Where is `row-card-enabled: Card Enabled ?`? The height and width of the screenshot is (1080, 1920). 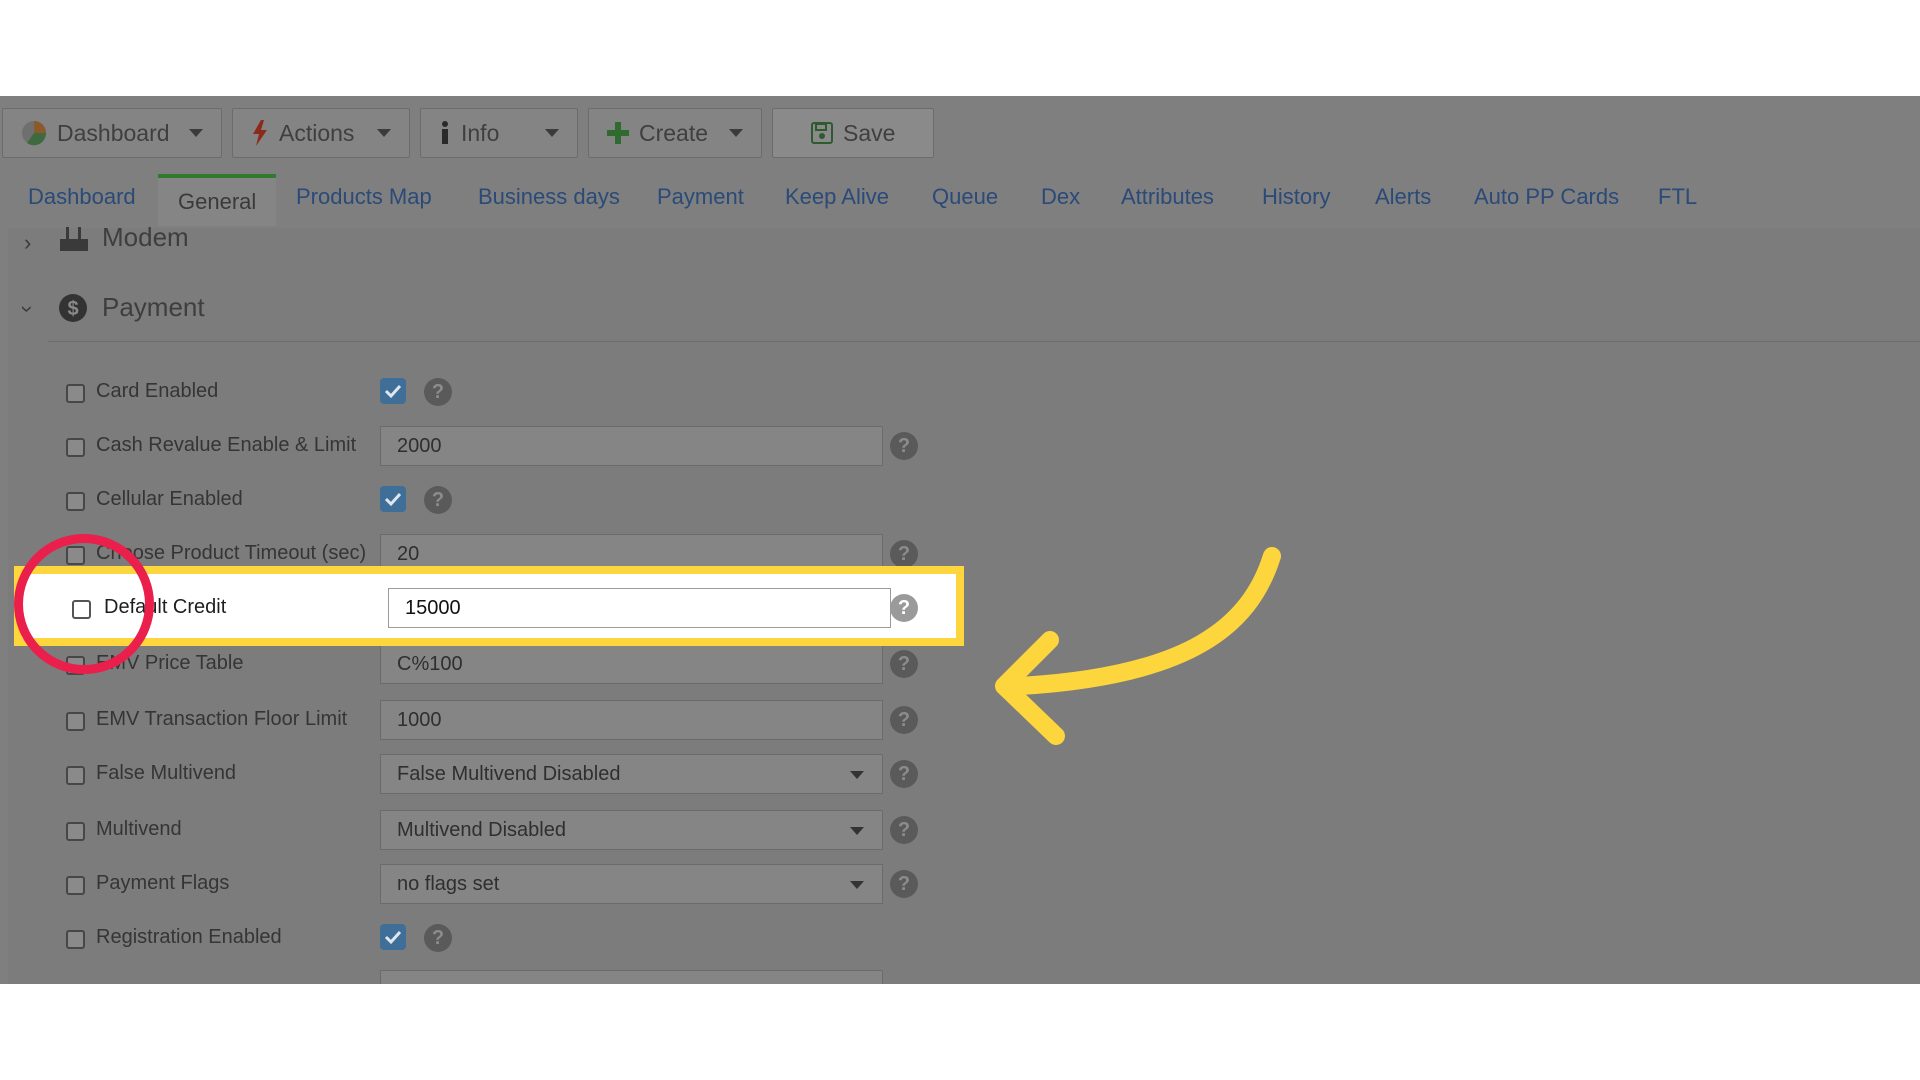 row-card-enabled: Card Enabled ? is located at coordinates (480, 392).